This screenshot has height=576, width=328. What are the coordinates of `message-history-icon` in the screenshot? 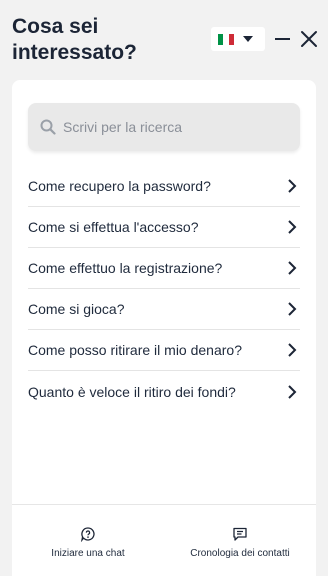 It's located at (240, 534).